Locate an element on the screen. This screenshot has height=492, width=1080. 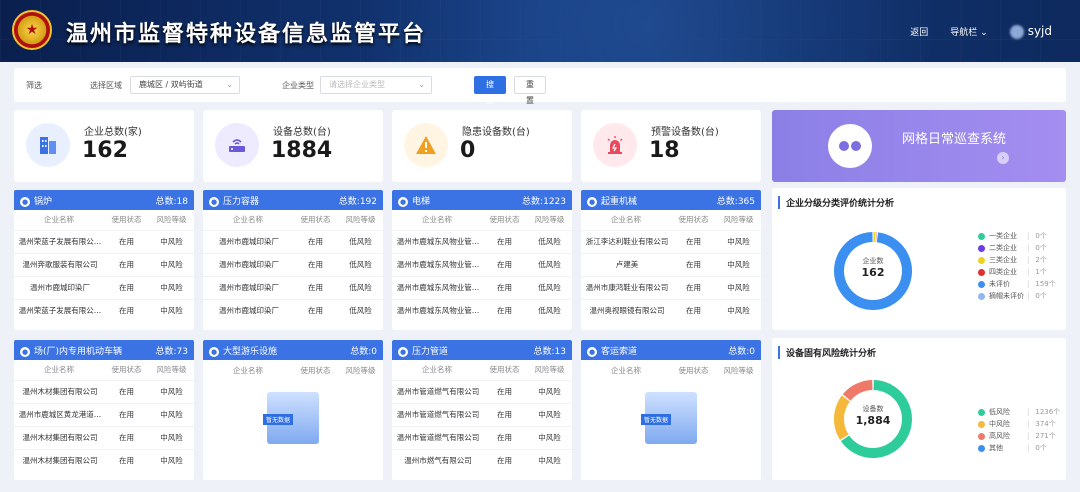
panel-header: ● 压力管道 总数:13 is located at coordinates (482, 350).